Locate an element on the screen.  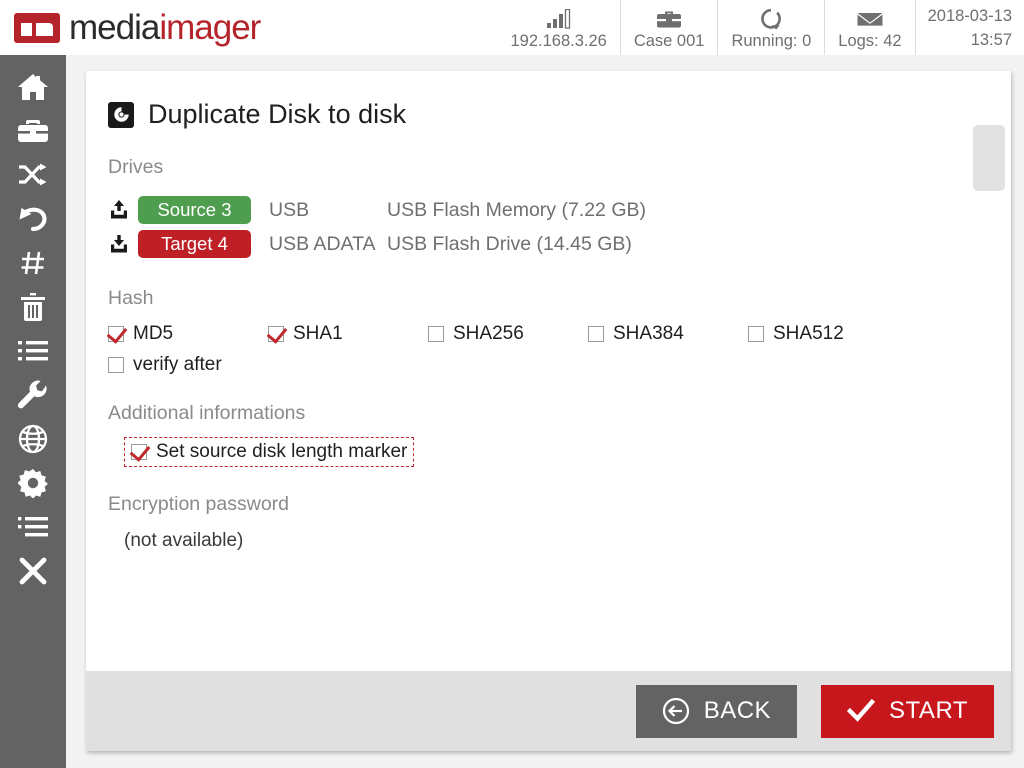
checkbox-sha384: SHA384 is located at coordinates (658, 334).